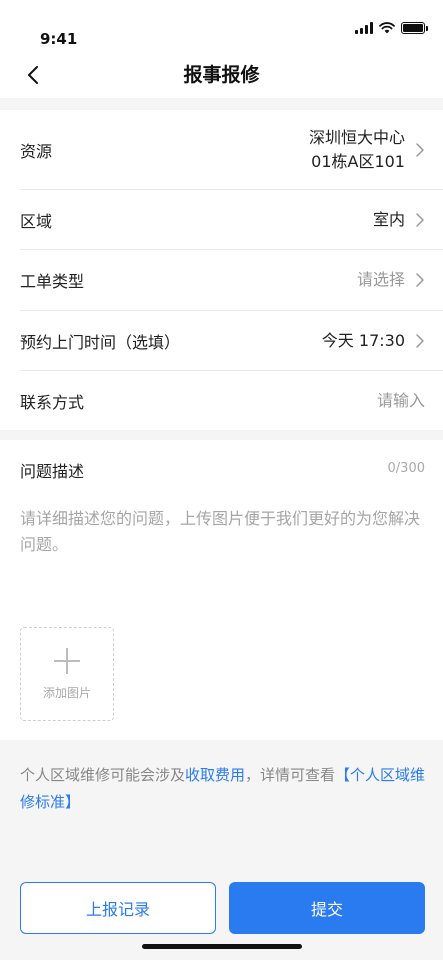 The height and width of the screenshot is (960, 443). I want to click on status-icons, so click(391, 28).